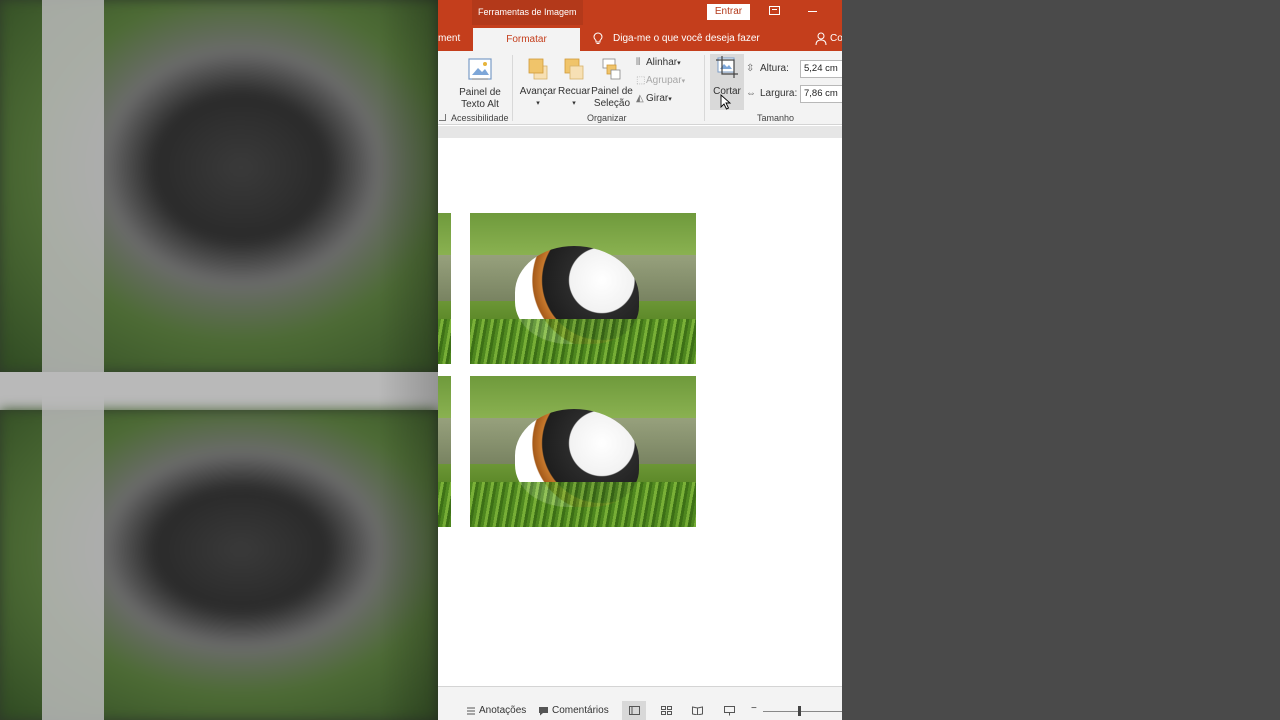  What do you see at coordinates (779, 93) in the screenshot?
I see `width-label: Largura:` at bounding box center [779, 93].